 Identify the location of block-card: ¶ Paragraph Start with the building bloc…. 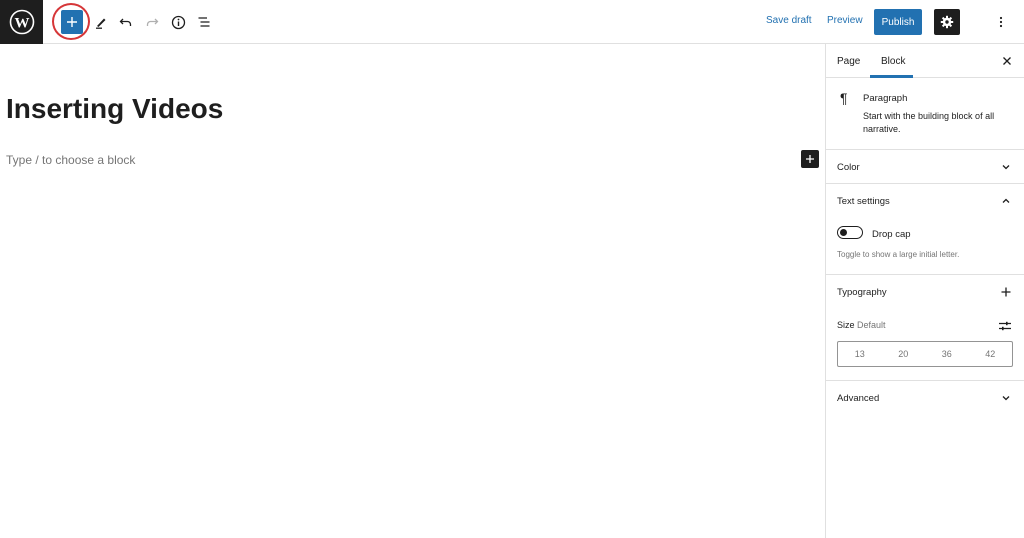
(925, 114).